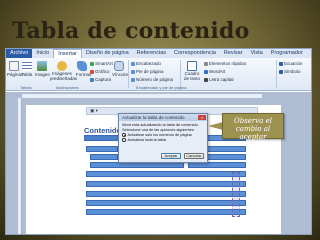 This screenshot has height=240, width=320. I want to click on accept-button: Aceptar, so click(171, 156).